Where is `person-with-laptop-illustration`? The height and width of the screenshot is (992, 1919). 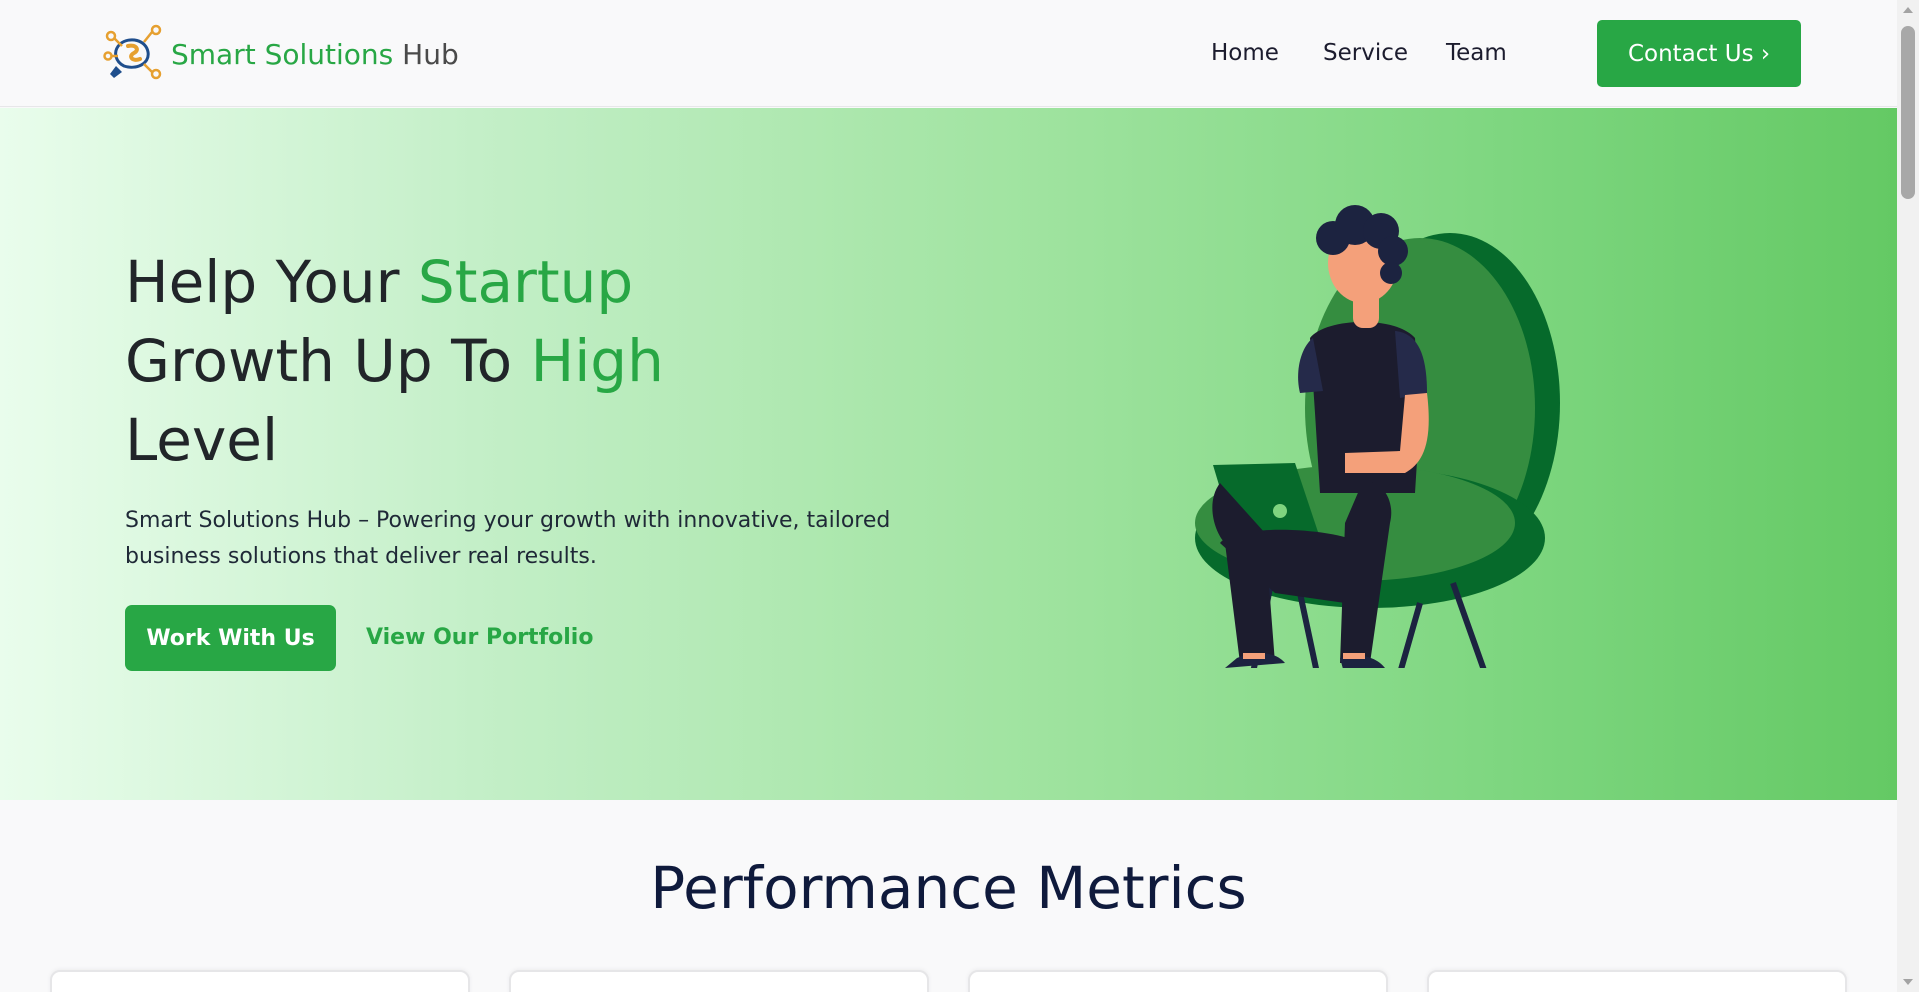
person-with-laptop-illustration is located at coordinates (1377, 436).